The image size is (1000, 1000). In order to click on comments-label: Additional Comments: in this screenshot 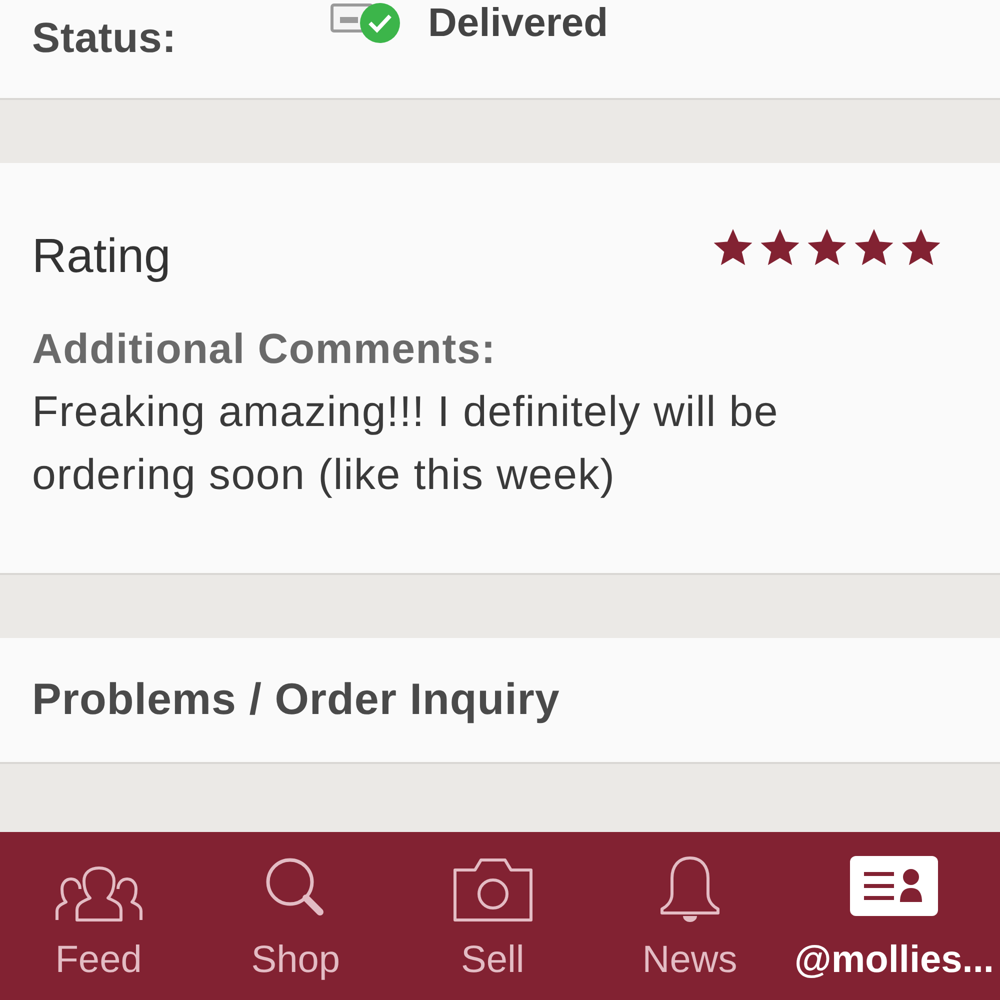, I will do `click(264, 349)`.